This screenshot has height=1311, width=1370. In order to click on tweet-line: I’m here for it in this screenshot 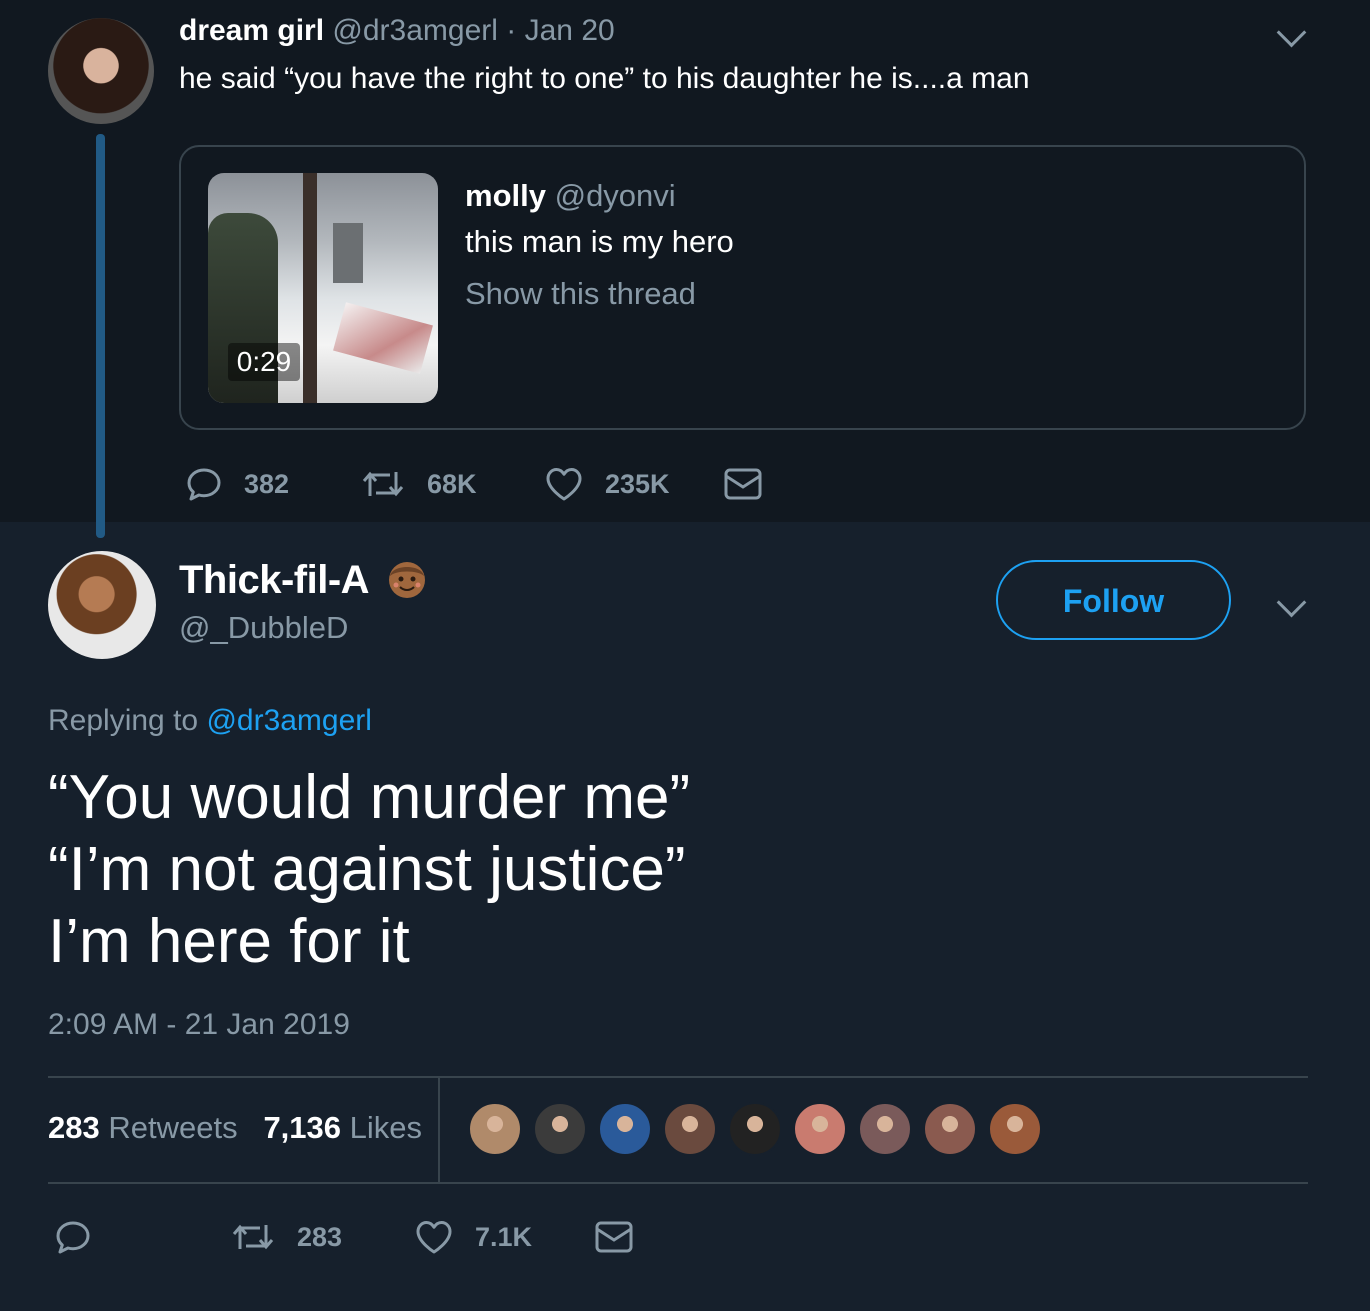, I will do `click(229, 941)`.